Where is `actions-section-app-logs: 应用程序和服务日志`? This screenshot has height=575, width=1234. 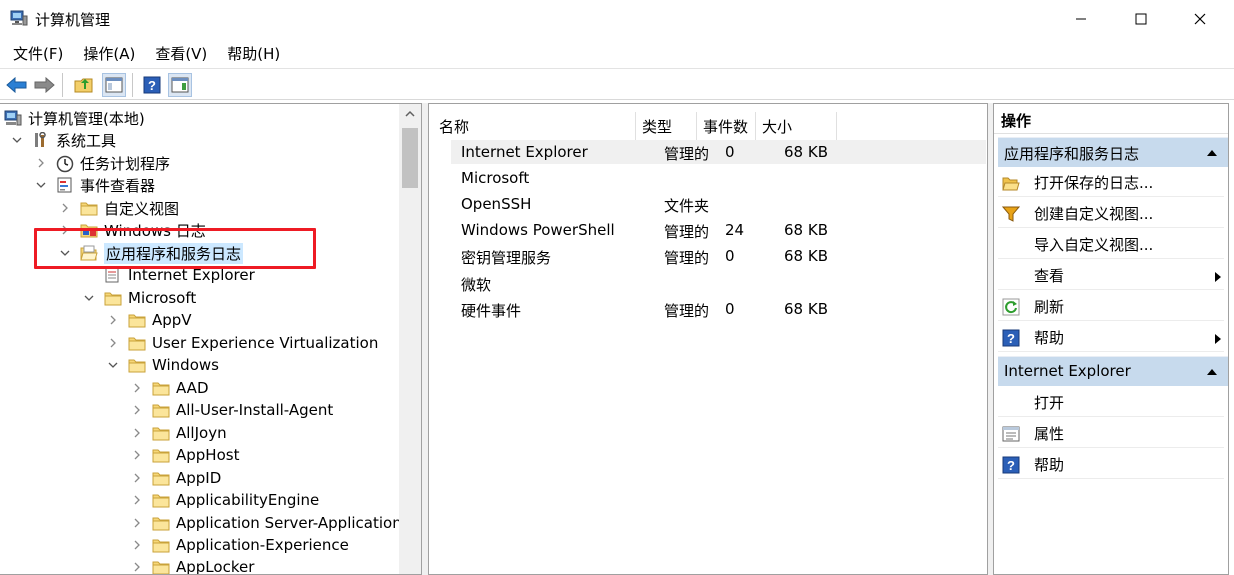 actions-section-app-logs: 应用程序和服务日志 is located at coordinates (1113, 152).